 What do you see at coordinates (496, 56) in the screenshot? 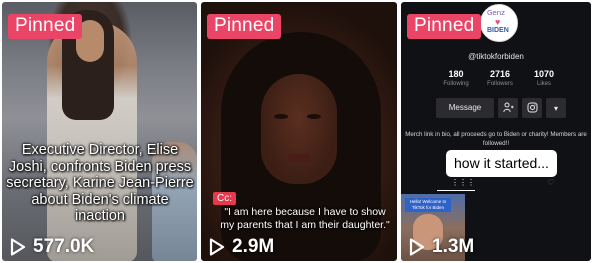
I see `profile-handle: @tiktokforbiden` at bounding box center [496, 56].